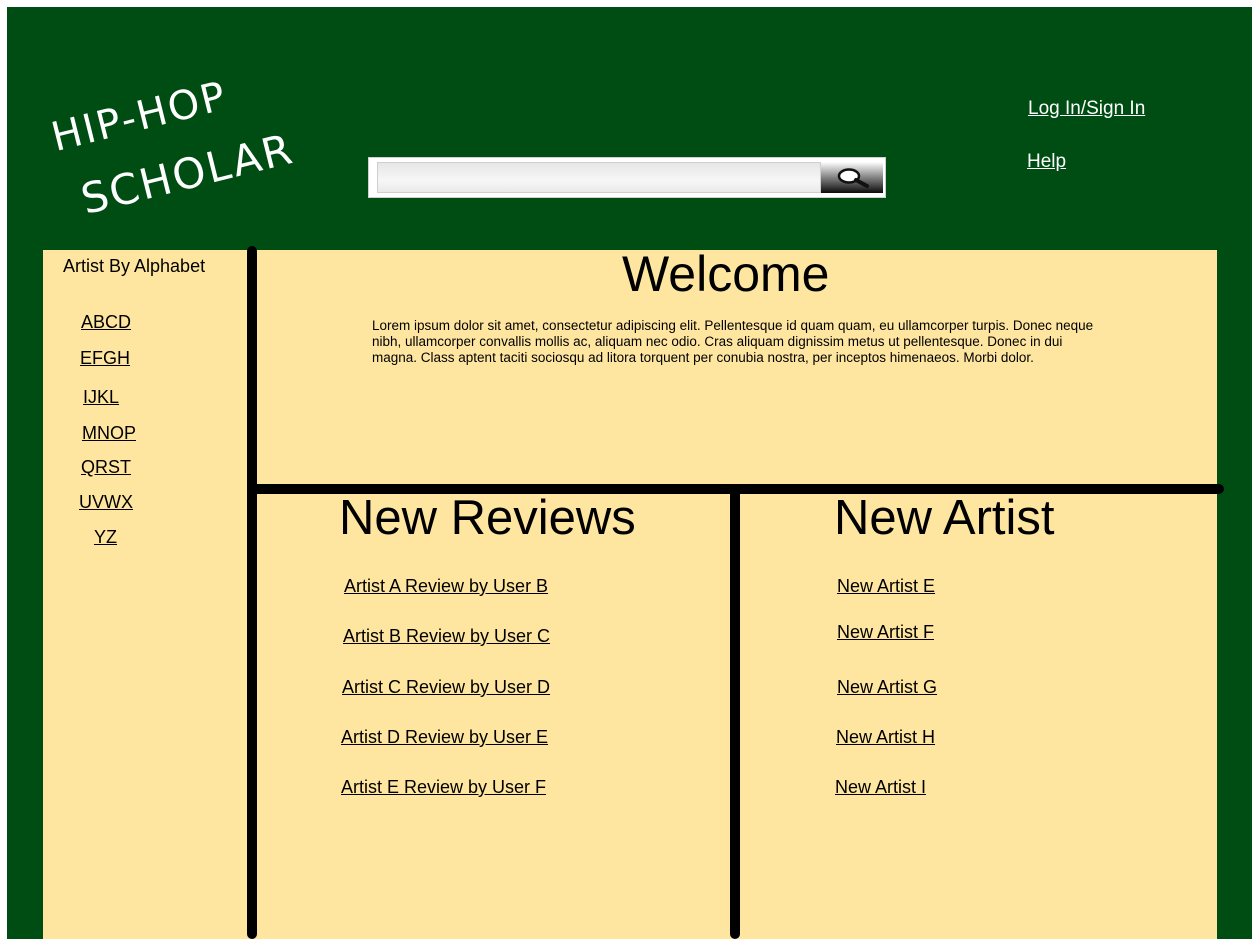  What do you see at coordinates (880, 787) in the screenshot?
I see `new-artist-link: New Artist I` at bounding box center [880, 787].